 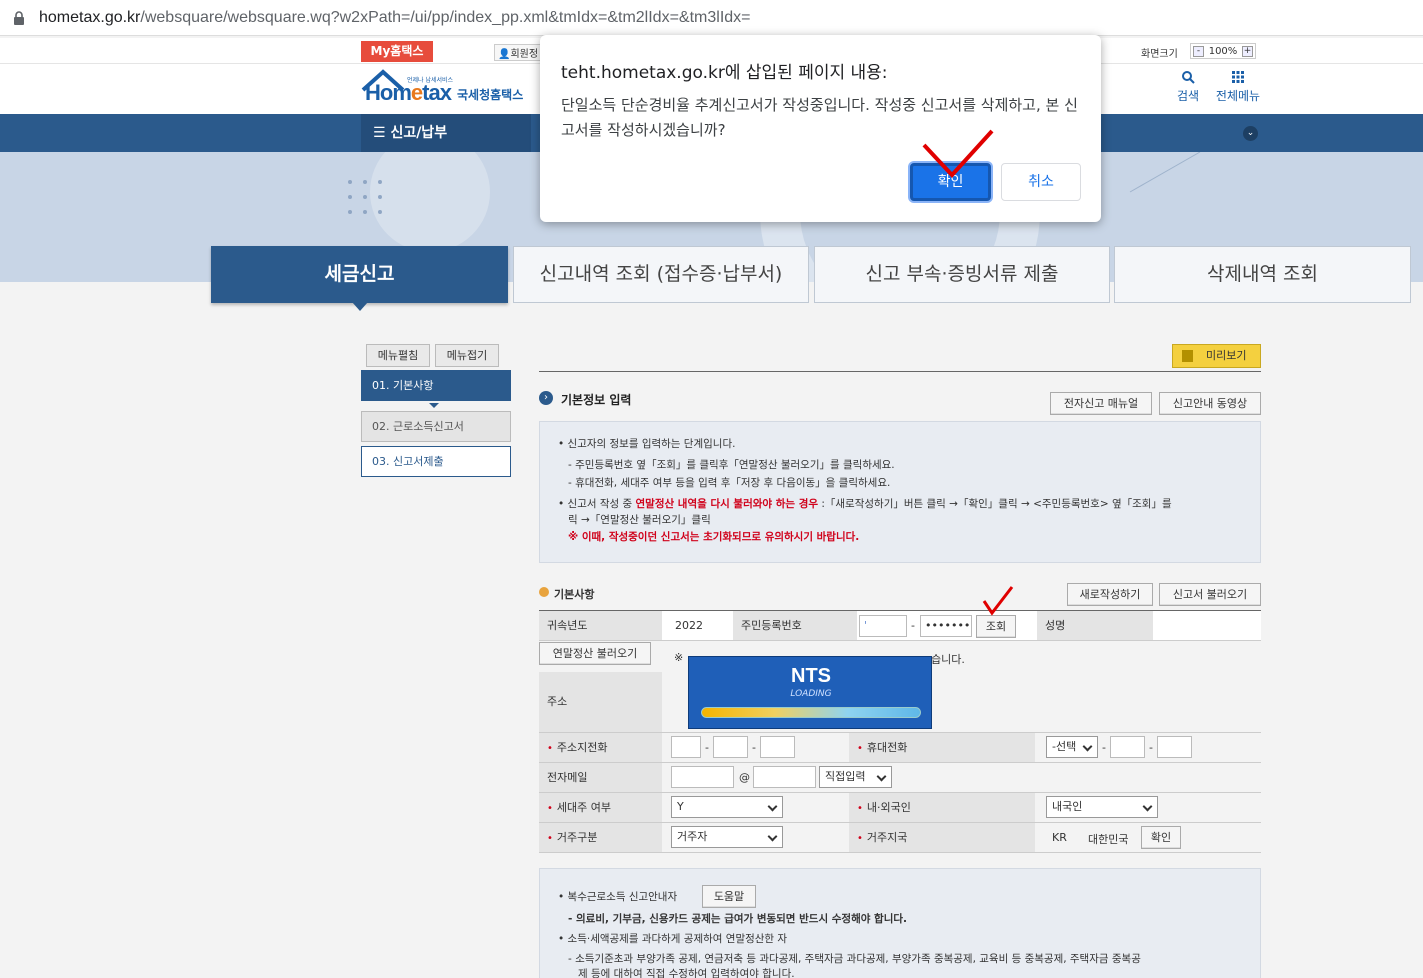 What do you see at coordinates (436, 426) in the screenshot?
I see `step-income-report: 02. 근로소득신고서` at bounding box center [436, 426].